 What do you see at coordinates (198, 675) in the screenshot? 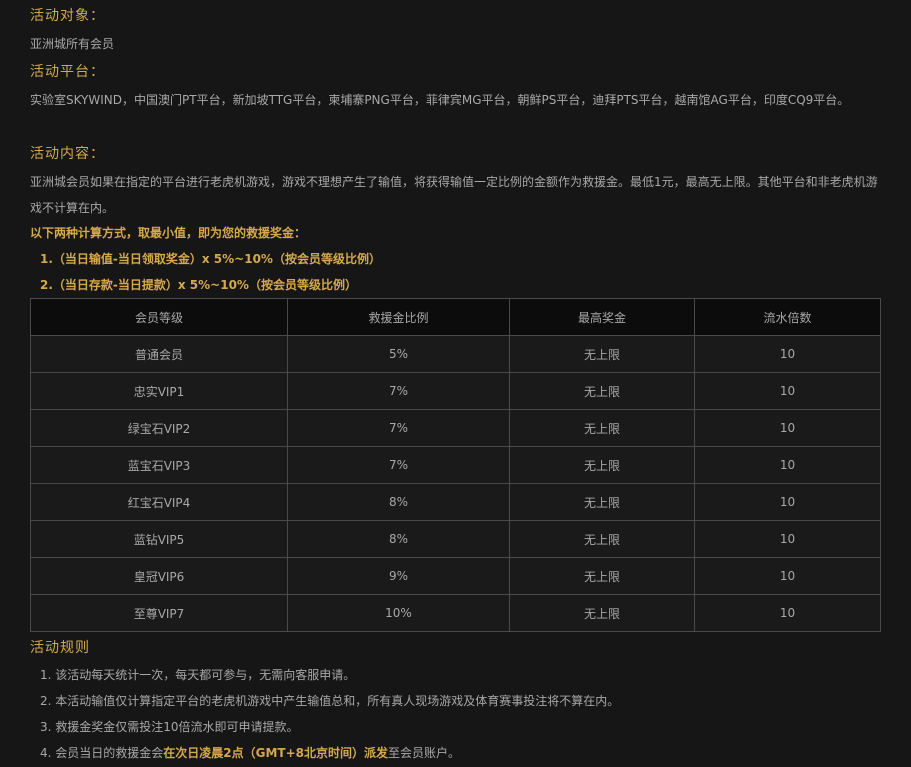
I see `rule-item: 1. 该活动每天统计一次，每天都可参与，无需向客服申请。` at bounding box center [198, 675].